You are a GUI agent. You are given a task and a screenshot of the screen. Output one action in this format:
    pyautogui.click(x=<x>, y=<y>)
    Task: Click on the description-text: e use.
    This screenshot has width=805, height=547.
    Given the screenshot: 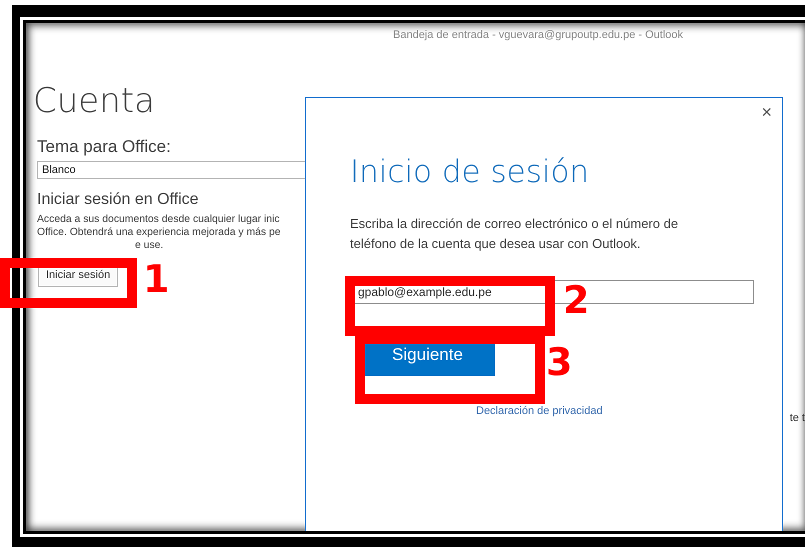 What is the action you would take?
    pyautogui.click(x=149, y=245)
    